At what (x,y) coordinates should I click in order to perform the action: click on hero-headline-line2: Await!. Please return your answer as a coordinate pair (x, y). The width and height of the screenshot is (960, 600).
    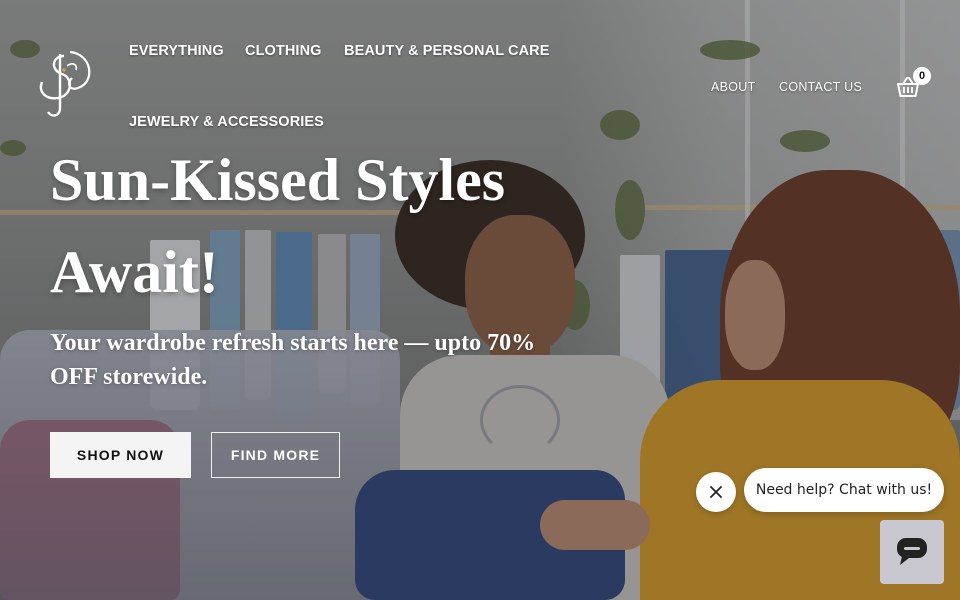
    Looking at the image, I should click on (134, 272).